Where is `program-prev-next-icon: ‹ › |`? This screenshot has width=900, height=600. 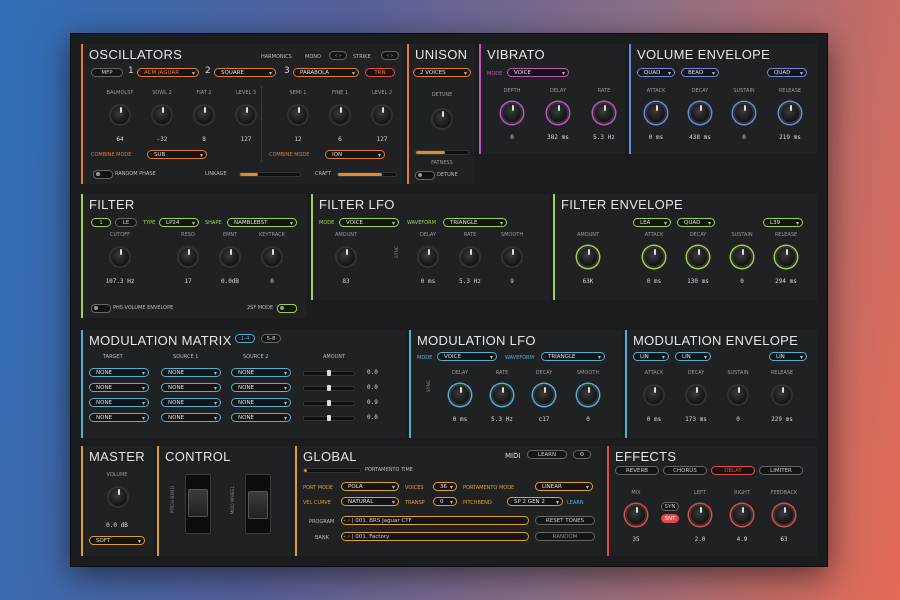
program-prev-next-icon: ‹ › | is located at coordinates (348, 521).